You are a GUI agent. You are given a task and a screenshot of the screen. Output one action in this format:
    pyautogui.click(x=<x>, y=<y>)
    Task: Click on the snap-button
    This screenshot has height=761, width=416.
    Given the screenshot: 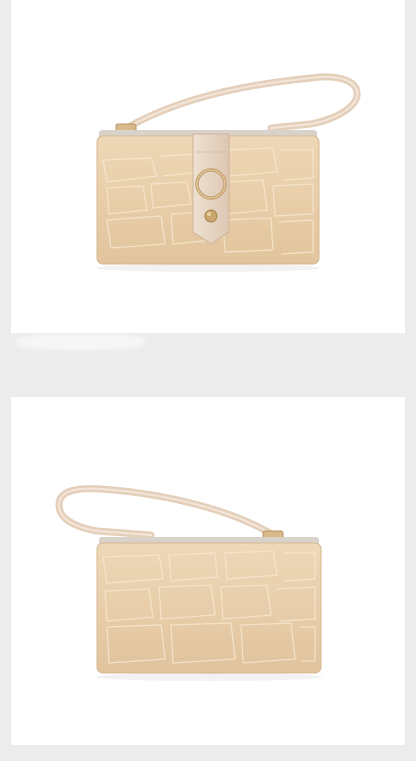 What is the action you would take?
    pyautogui.click(x=211, y=216)
    